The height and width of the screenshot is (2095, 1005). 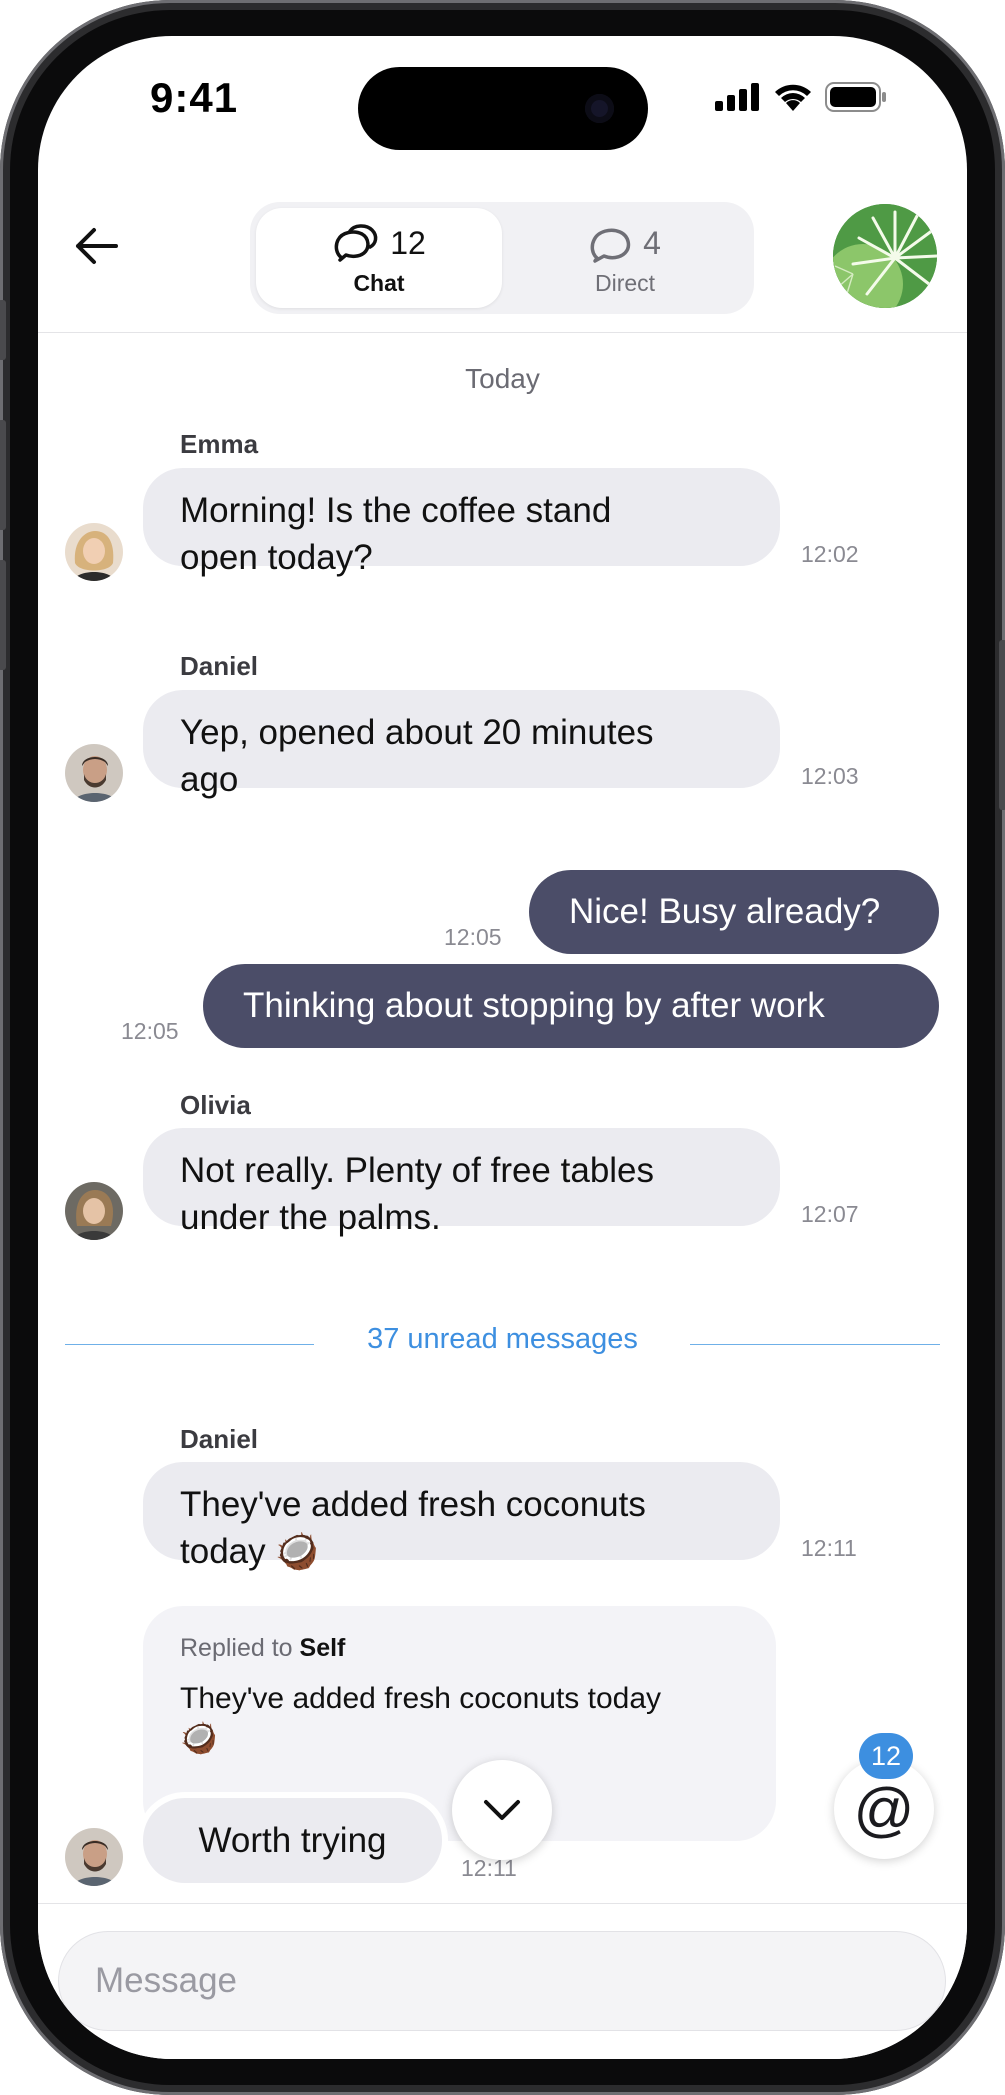 I want to click on chevron-down-icon, so click(x=502, y=1810).